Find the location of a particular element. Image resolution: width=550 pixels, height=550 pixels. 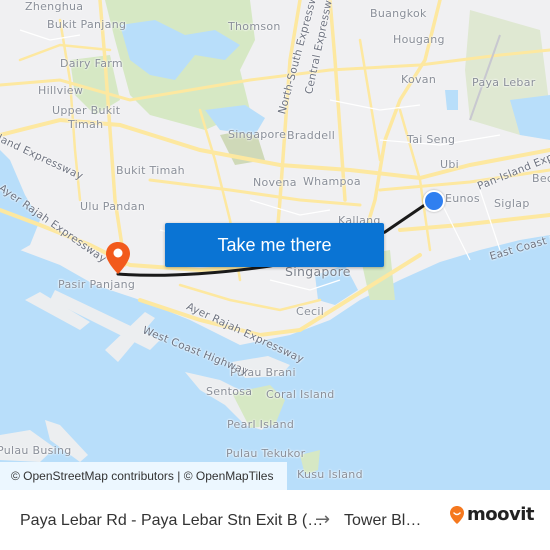

origin-marker is located at coordinates (434, 201).